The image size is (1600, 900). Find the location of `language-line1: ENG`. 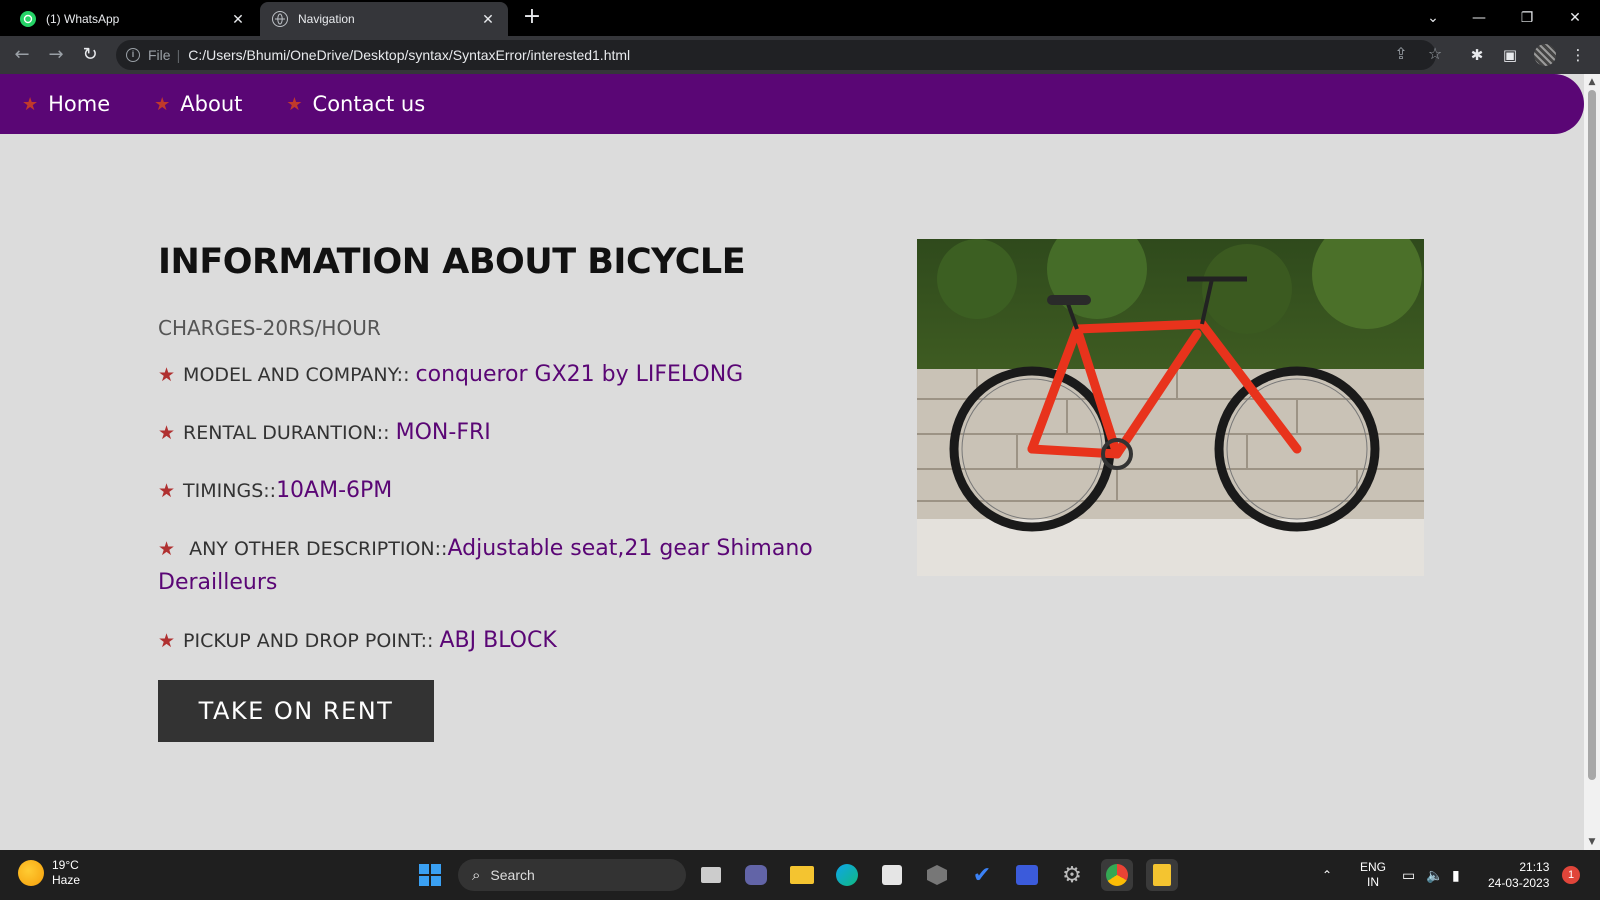

language-line1: ENG is located at coordinates (1373, 867).